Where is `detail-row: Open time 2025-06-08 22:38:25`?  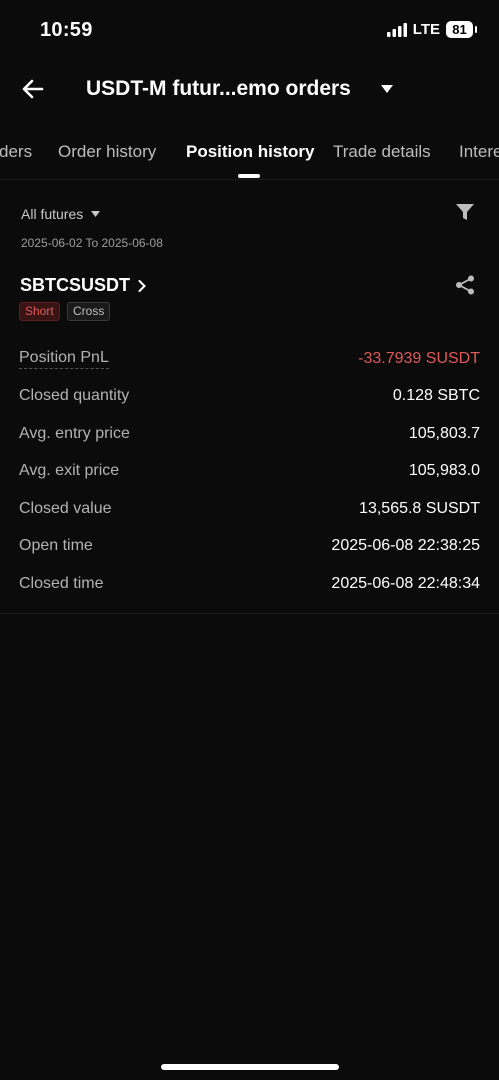 detail-row: Open time 2025-06-08 22:38:25 is located at coordinates (249, 547).